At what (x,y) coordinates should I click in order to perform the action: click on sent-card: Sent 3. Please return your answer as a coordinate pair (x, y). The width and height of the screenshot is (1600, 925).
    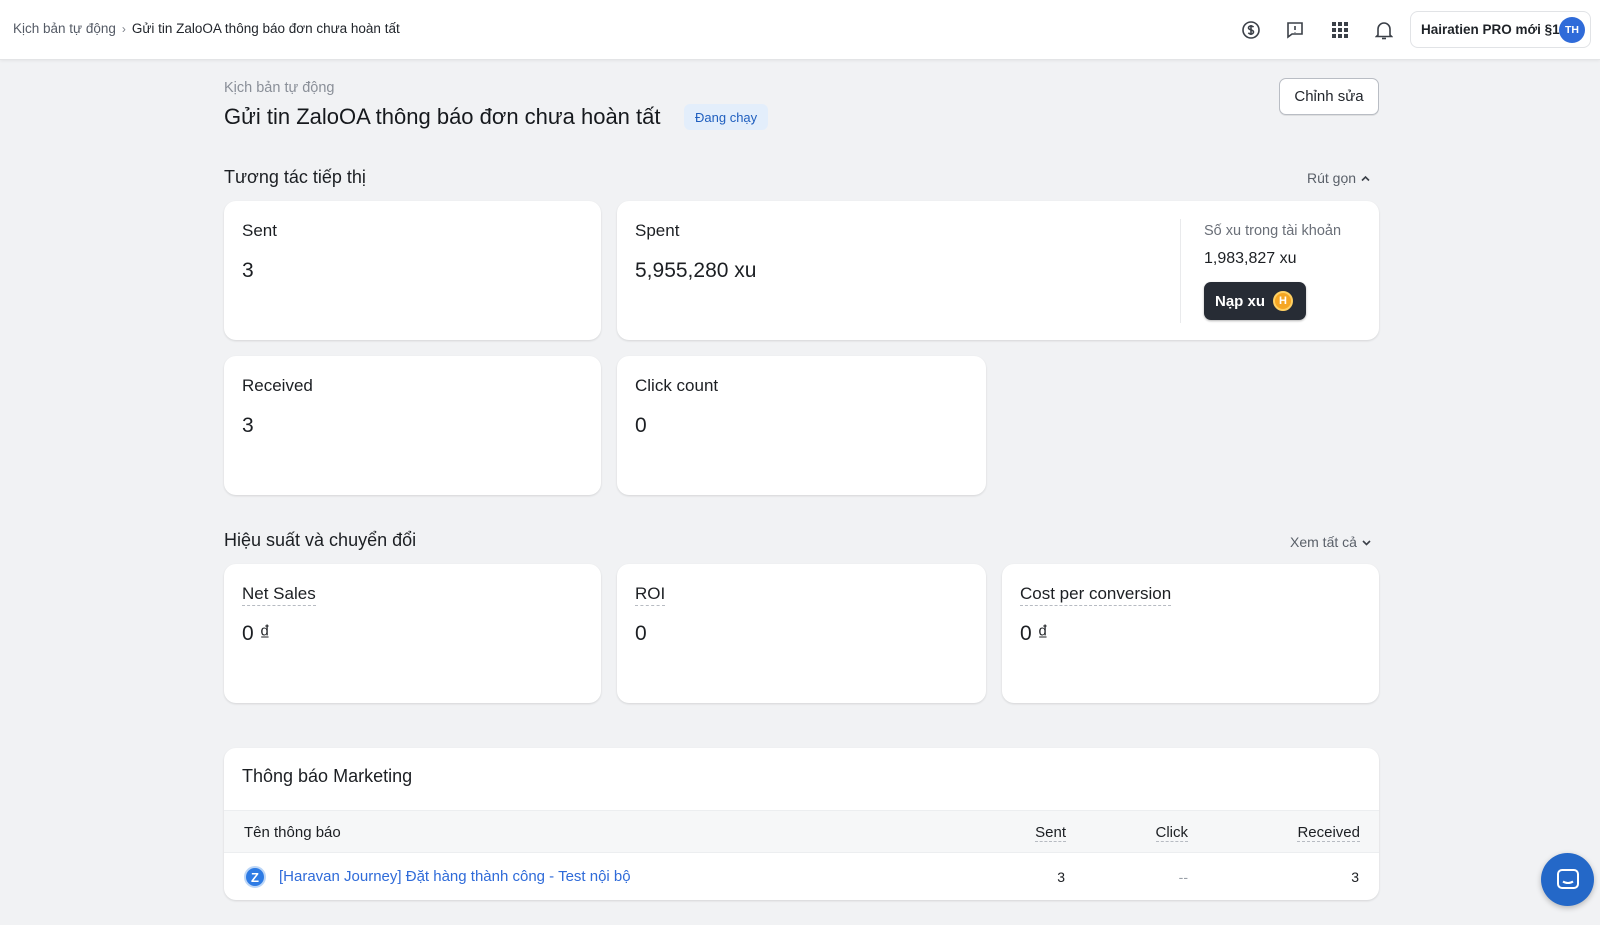
    Looking at the image, I should click on (412, 270).